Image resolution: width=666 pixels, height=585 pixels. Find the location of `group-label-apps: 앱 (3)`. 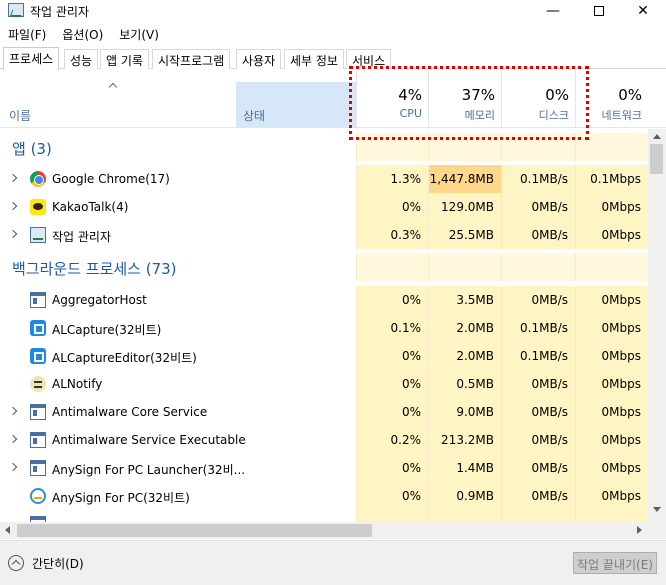

group-label-apps: 앱 (3) is located at coordinates (32, 149).